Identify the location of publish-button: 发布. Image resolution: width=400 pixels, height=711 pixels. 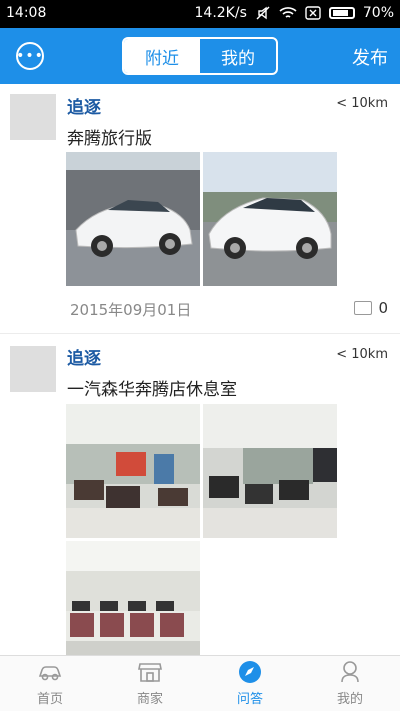
(370, 57).